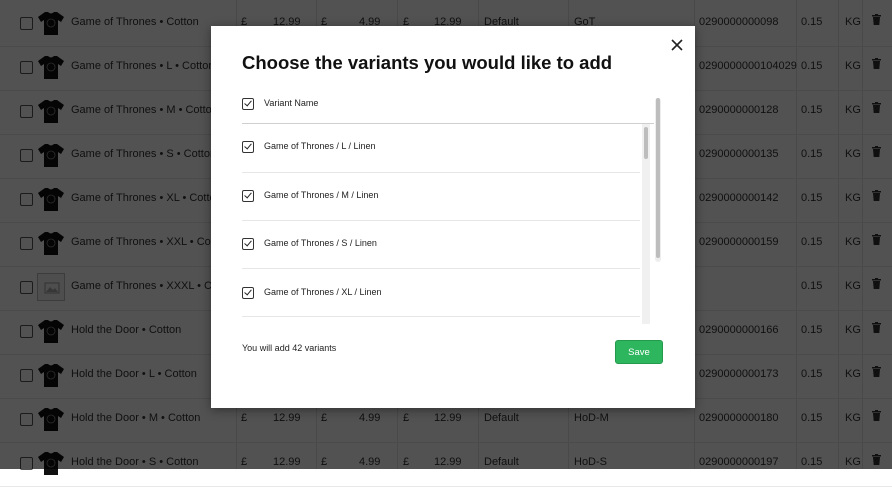 Image resolution: width=892 pixels, height=487 pixels. What do you see at coordinates (323, 292) in the screenshot?
I see `variant-label: Game of Thrones / XL / Linen` at bounding box center [323, 292].